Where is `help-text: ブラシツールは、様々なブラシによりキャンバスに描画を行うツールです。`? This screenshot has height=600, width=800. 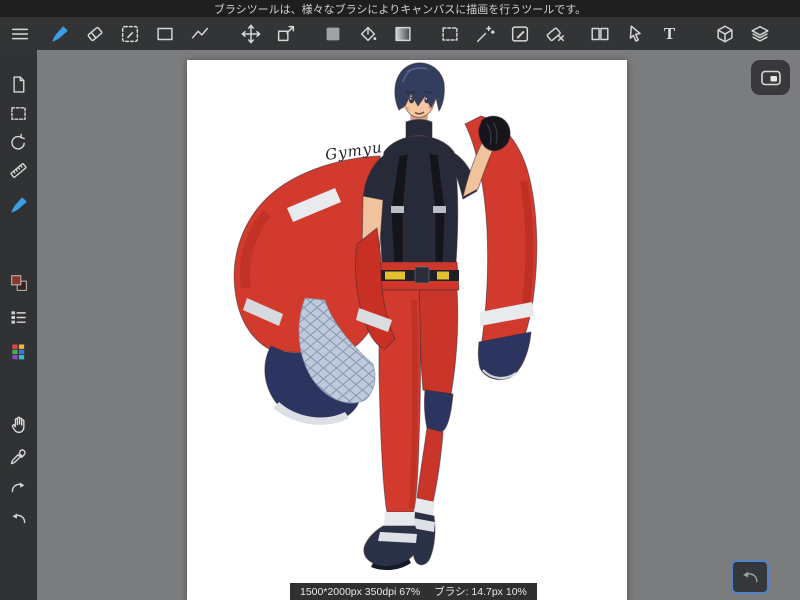 help-text: ブラシツールは、様々なブラシによりキャンバスに描画を行うツールです。 is located at coordinates (400, 9).